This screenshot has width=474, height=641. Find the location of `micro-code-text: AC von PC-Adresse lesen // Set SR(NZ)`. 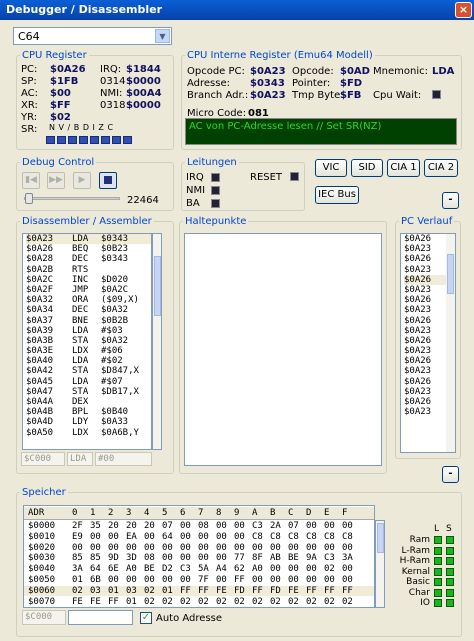

micro-code-text: AC von PC-Adresse lesen // Set SR(NZ) is located at coordinates (285, 126).